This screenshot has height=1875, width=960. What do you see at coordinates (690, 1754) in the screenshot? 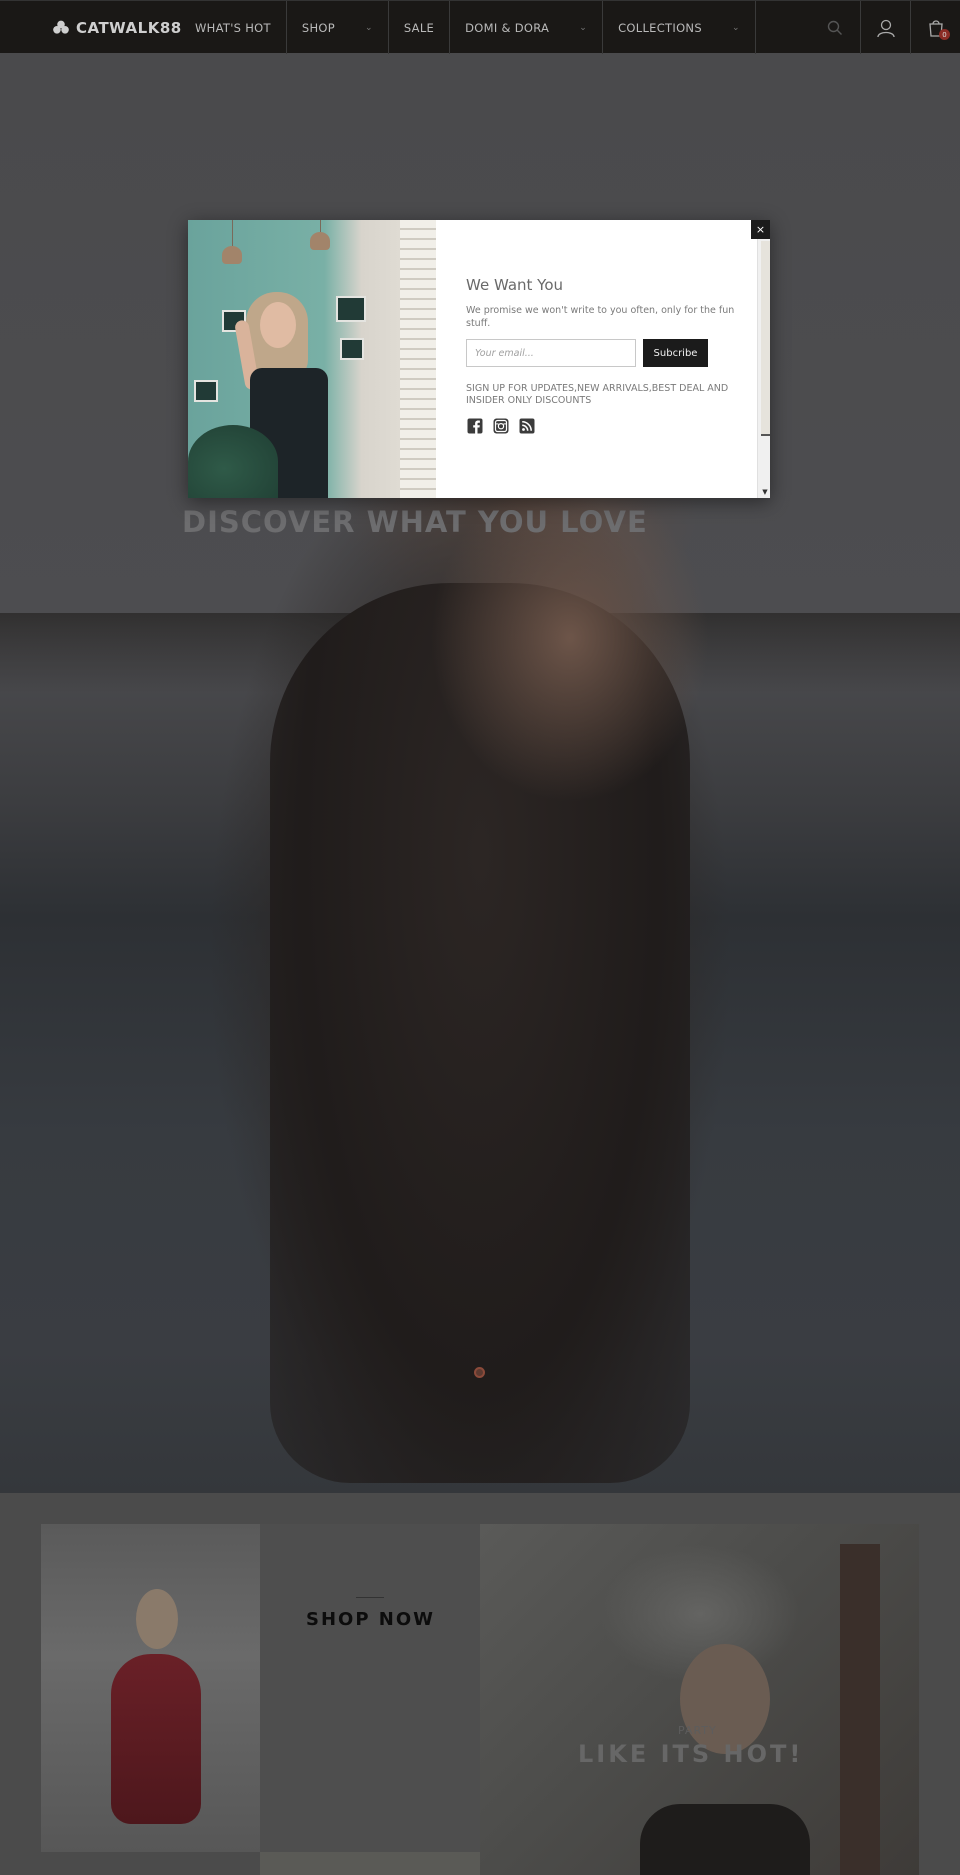
I see `party-title: LIKE ITS HOT!` at bounding box center [690, 1754].